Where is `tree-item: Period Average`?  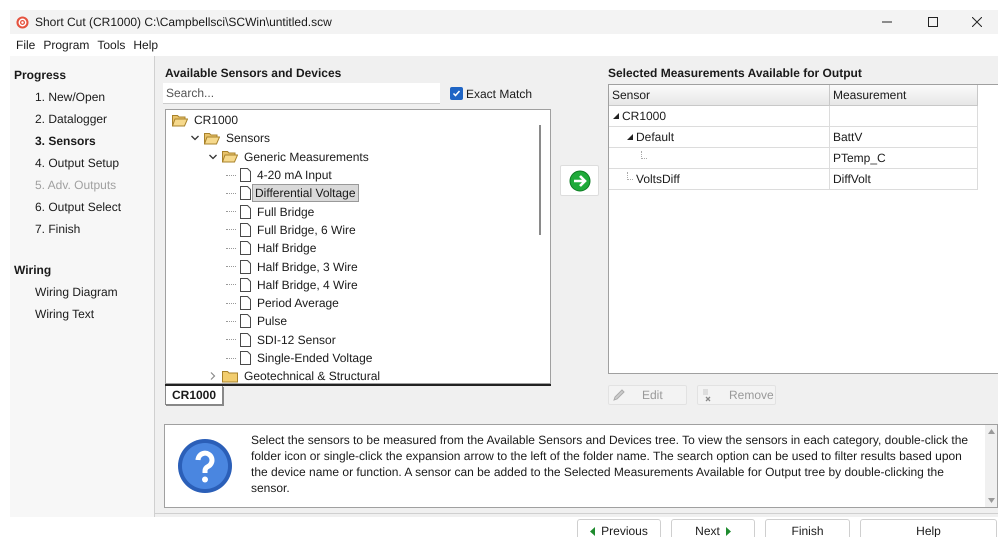
tree-item: Period Average is located at coordinates (298, 303).